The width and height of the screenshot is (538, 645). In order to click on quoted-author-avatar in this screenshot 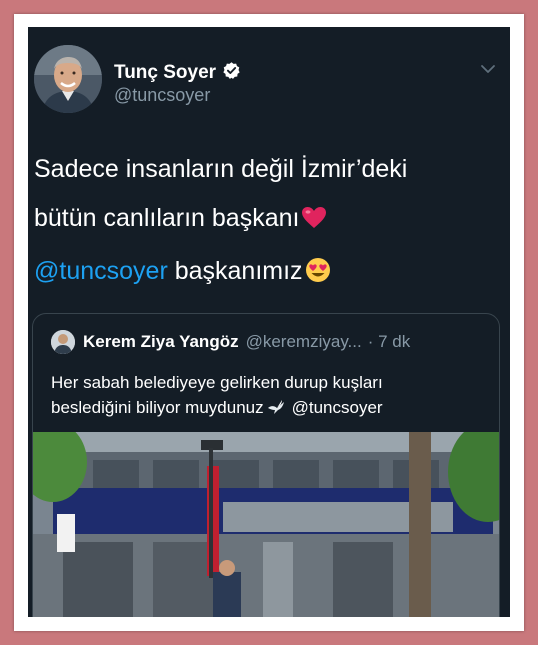, I will do `click(63, 342)`.